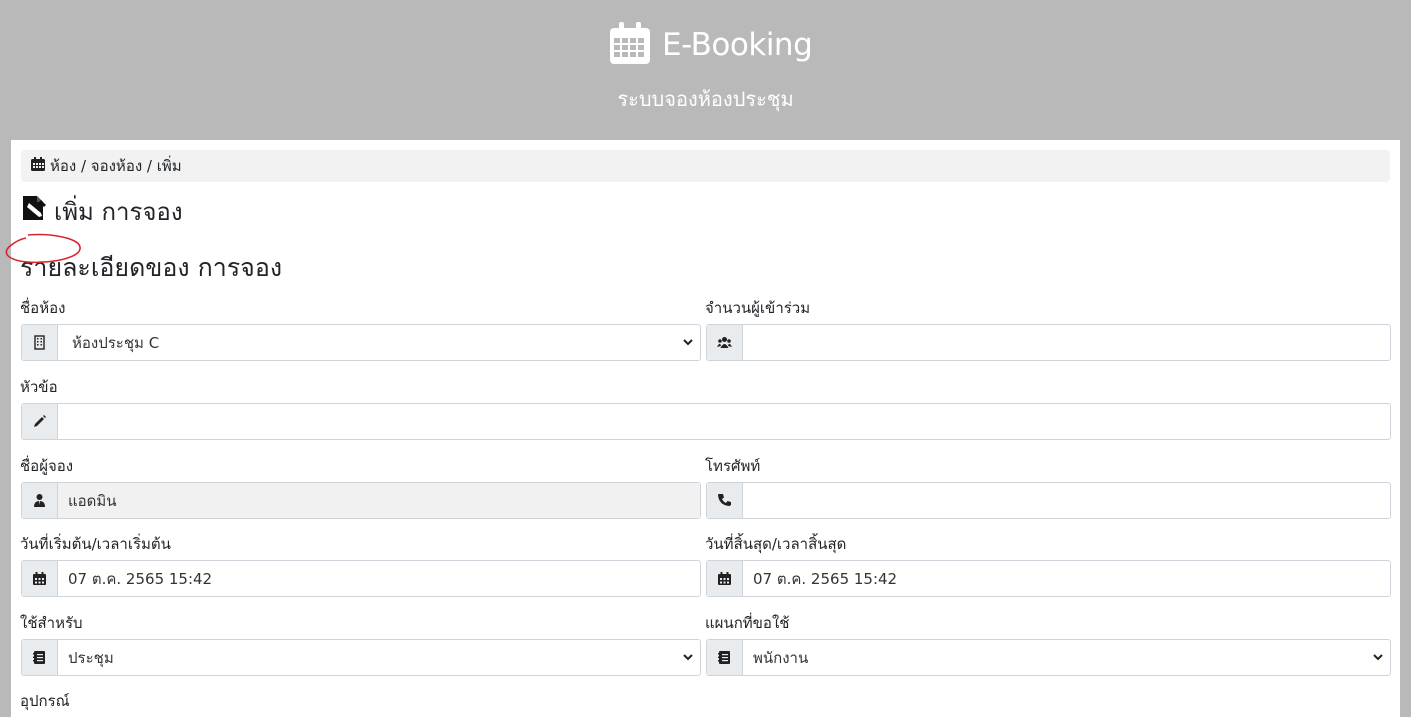  I want to click on room-value: ห้องประชุม C, so click(116, 342).